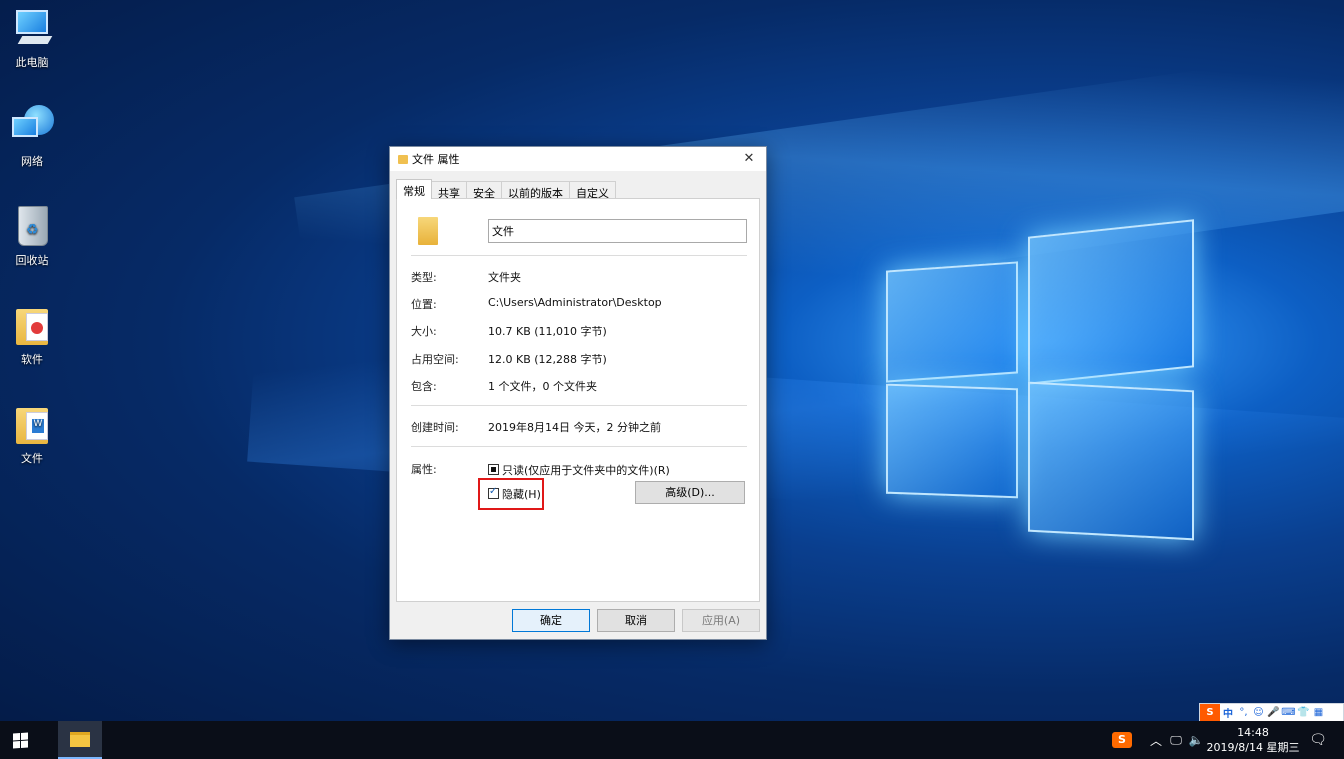  Describe the element at coordinates (32, 458) in the screenshot. I see `desktop-icon-label: 文件` at that location.